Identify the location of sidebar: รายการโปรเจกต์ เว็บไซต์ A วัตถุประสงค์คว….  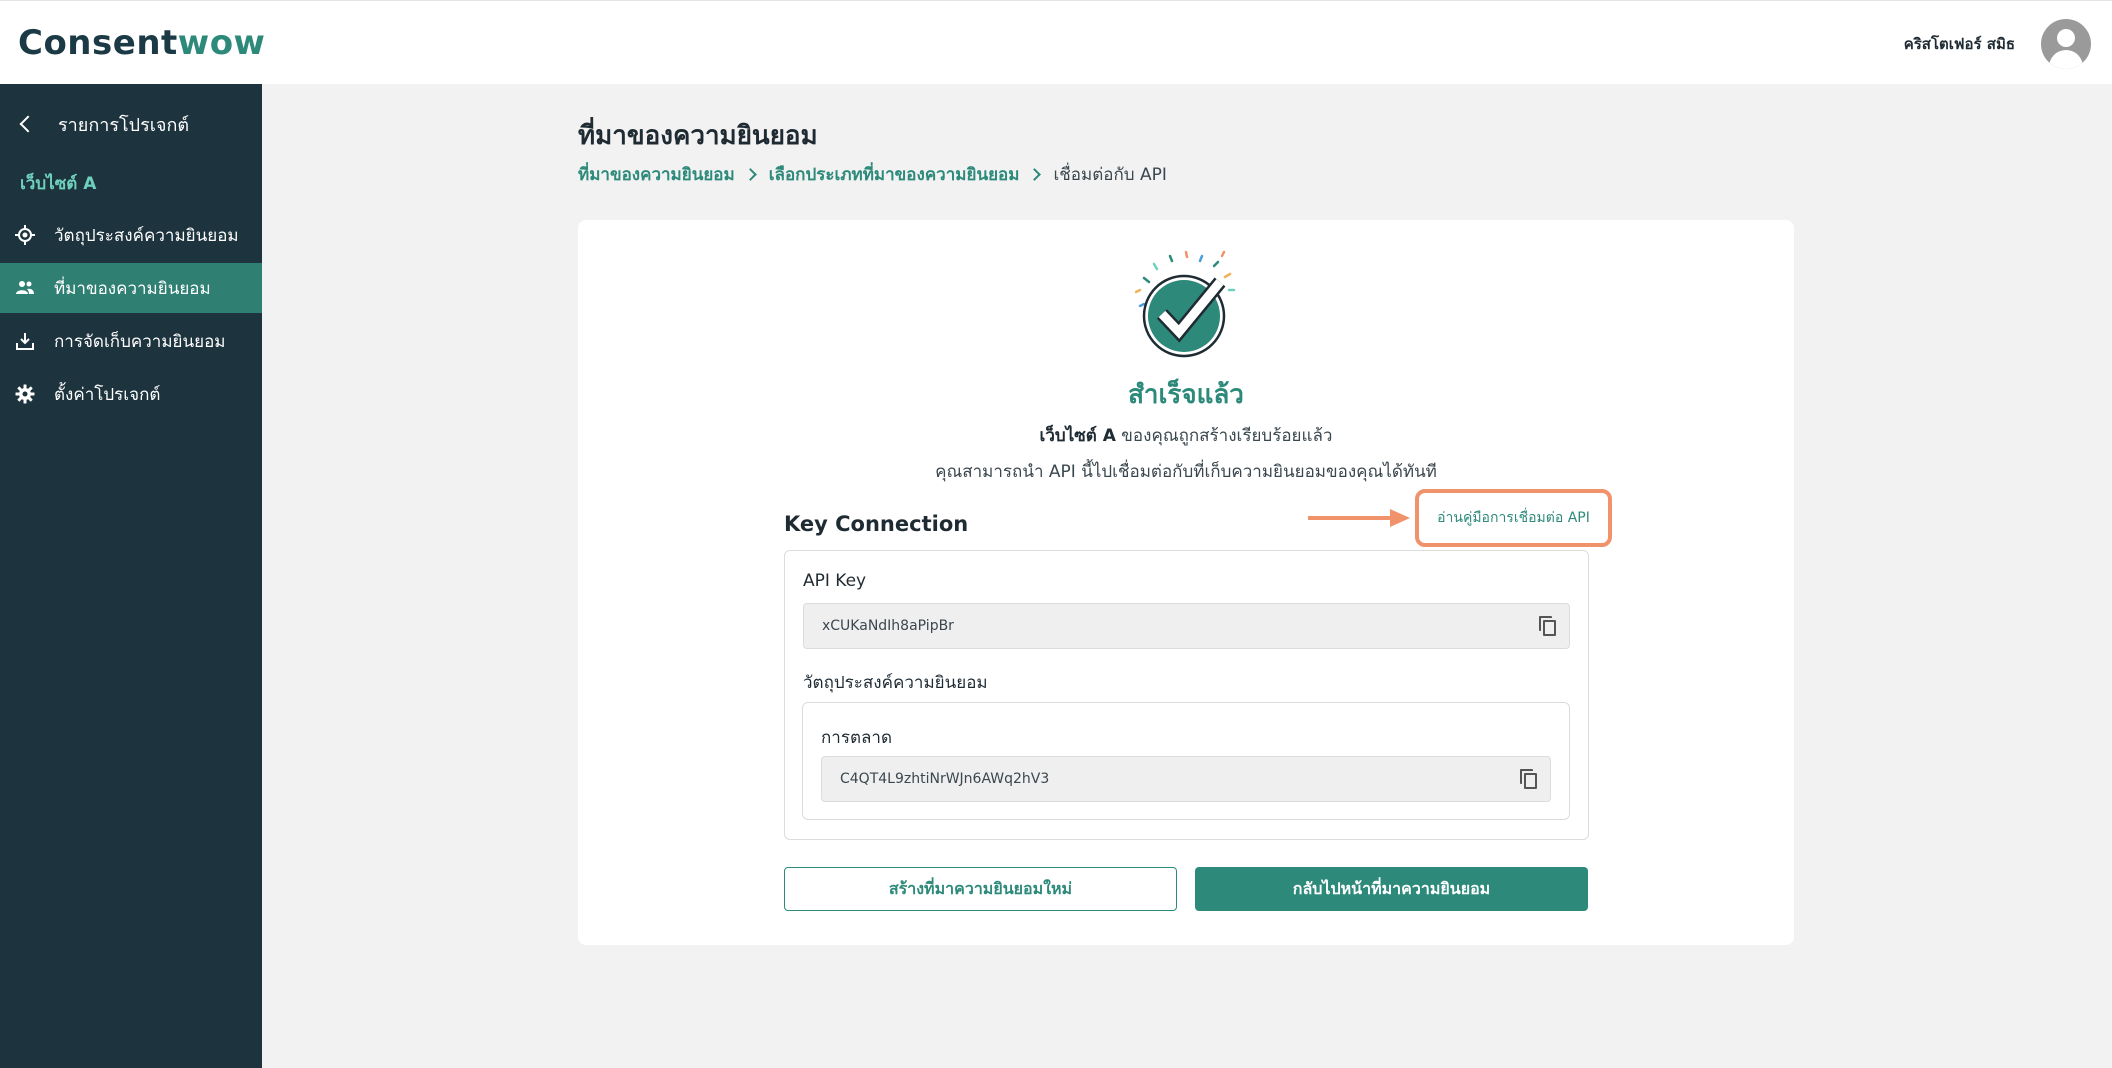
(131, 576).